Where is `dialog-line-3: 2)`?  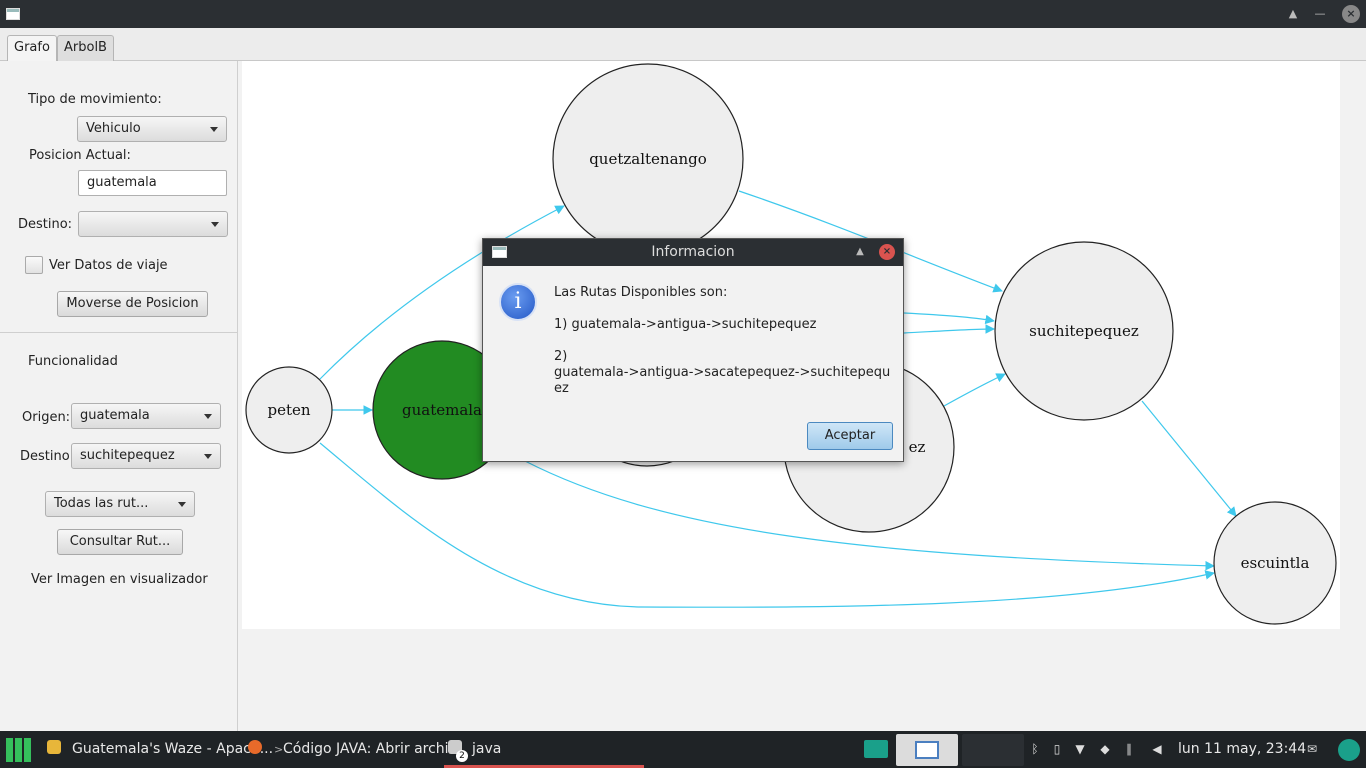 dialog-line-3: 2) is located at coordinates (561, 356).